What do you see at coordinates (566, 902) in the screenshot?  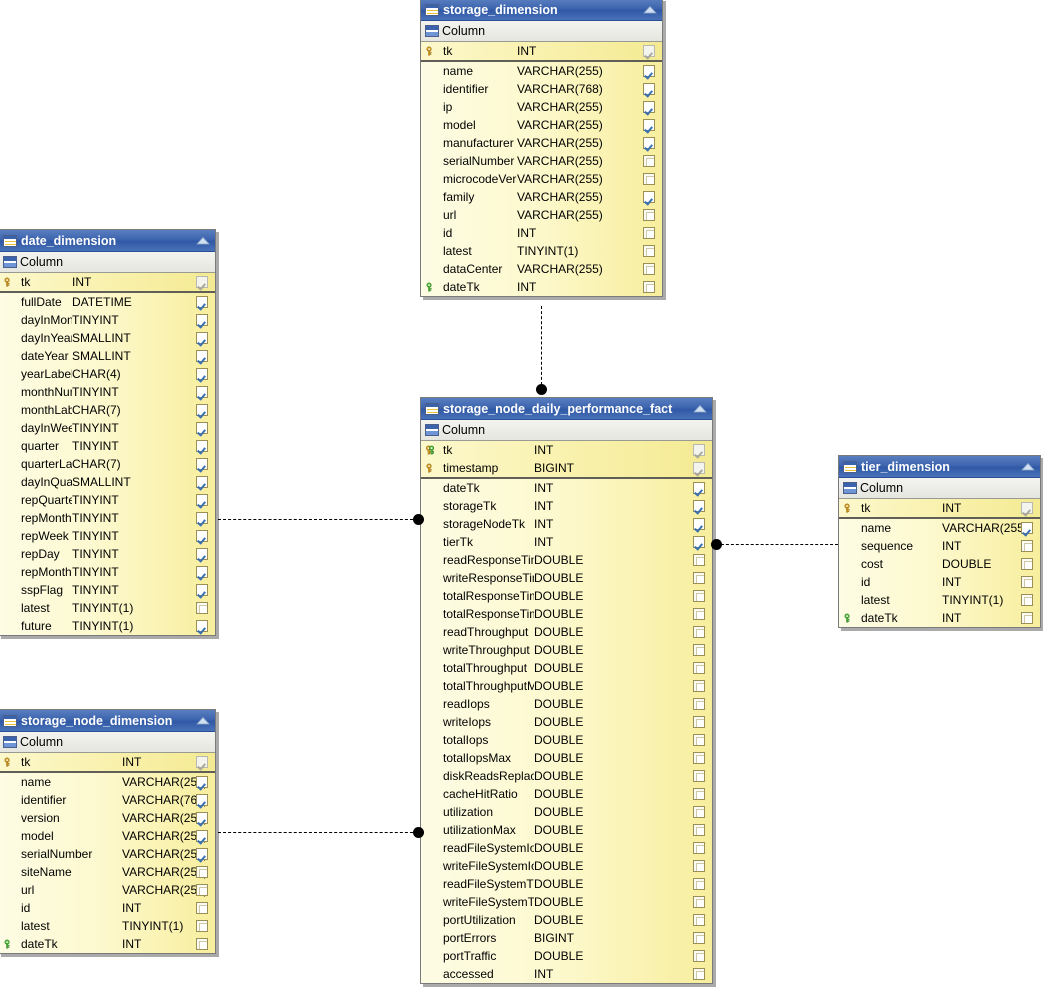 I see `column-row: writeFileSystemThroughputDOUBLE` at bounding box center [566, 902].